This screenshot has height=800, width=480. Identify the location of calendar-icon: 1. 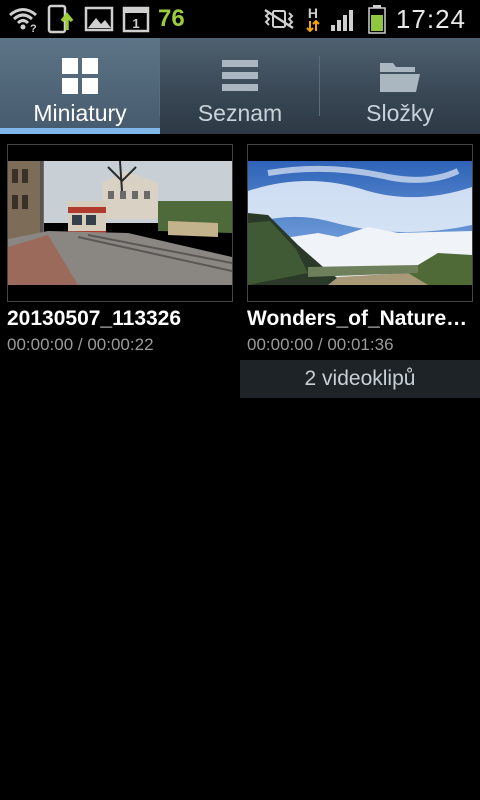
(136, 19).